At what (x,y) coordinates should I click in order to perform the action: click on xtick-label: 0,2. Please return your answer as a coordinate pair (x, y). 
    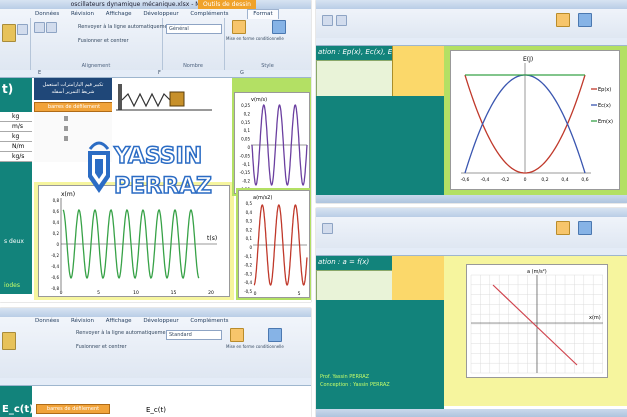
    Looking at the image, I should click on (544, 180).